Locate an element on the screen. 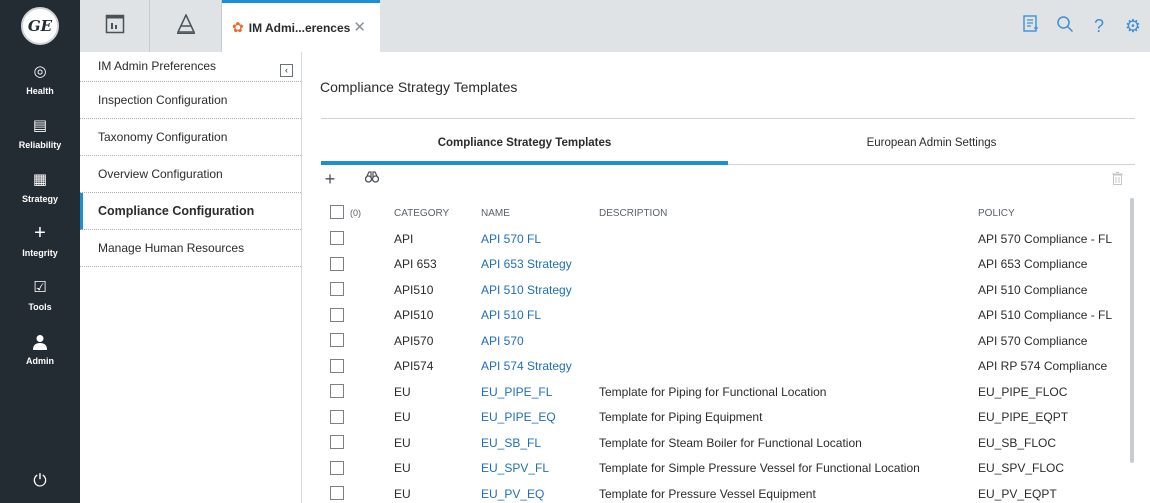 Image resolution: width=1150 pixels, height=503 pixels. cell-policy: EU_SB_FLOC is located at coordinates (1017, 442).